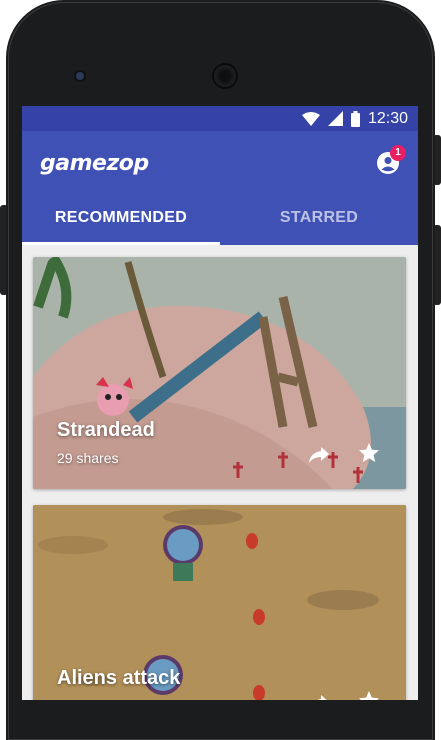  Describe the element at coordinates (335, 118) in the screenshot. I see `signal-icon` at that location.